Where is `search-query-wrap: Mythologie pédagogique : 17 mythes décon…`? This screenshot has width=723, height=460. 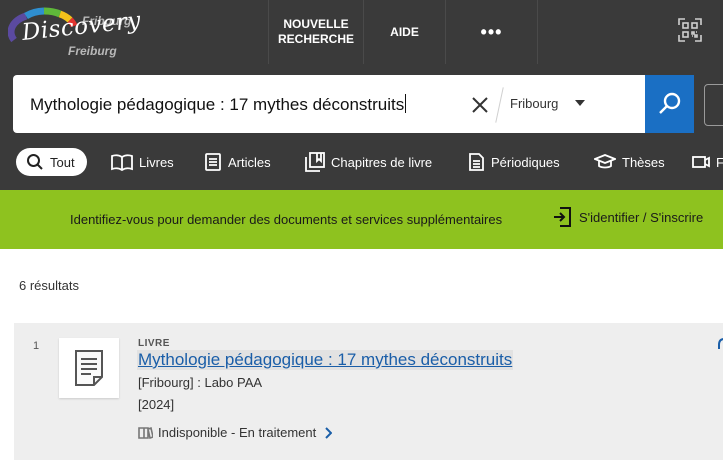 search-query-wrap: Mythologie pédagogique : 17 mythes décon… is located at coordinates (218, 104).